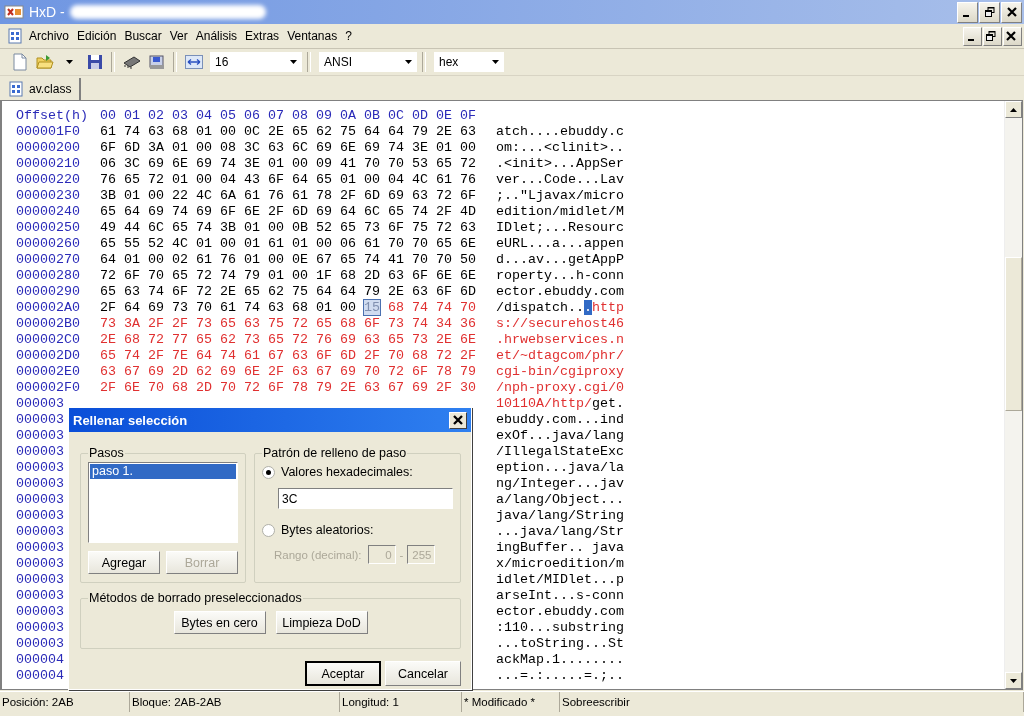  Describe the element at coordinates (178, 36) in the screenshot. I see `menu-item: Ver` at that location.